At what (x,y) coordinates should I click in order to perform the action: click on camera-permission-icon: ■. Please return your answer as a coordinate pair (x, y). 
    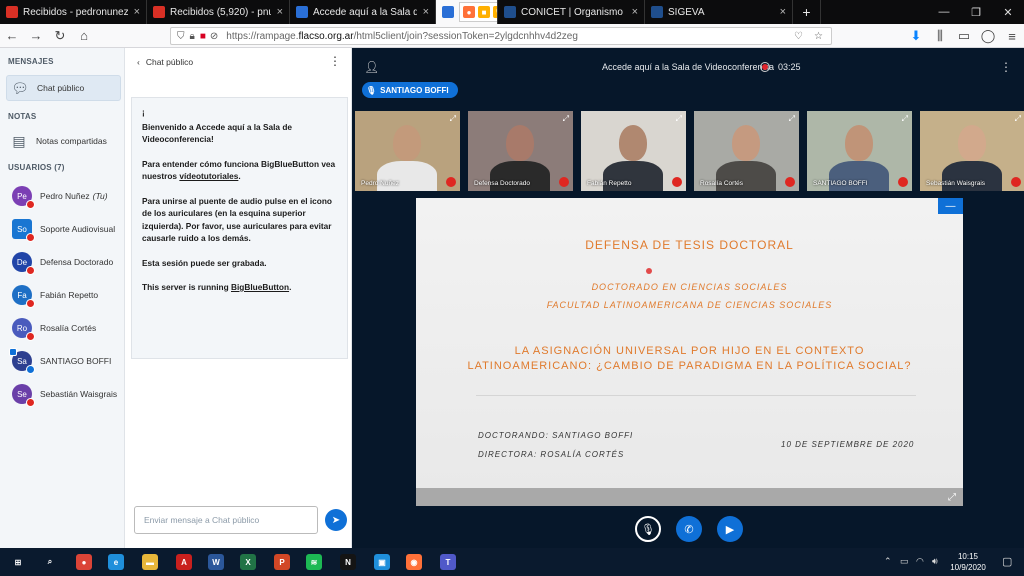
    Looking at the image, I should click on (203, 36).